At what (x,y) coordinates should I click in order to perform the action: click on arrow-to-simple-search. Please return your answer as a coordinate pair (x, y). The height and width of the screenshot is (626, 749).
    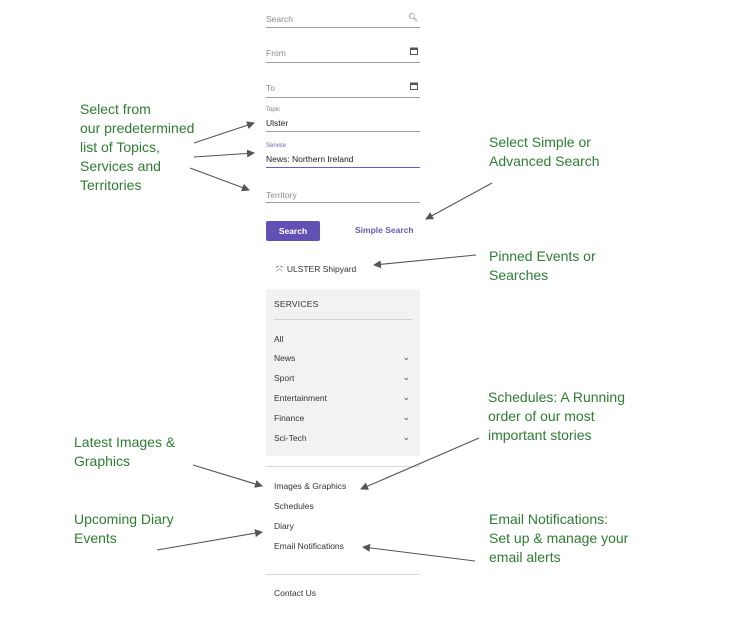
    Looking at the image, I should click on (459, 201).